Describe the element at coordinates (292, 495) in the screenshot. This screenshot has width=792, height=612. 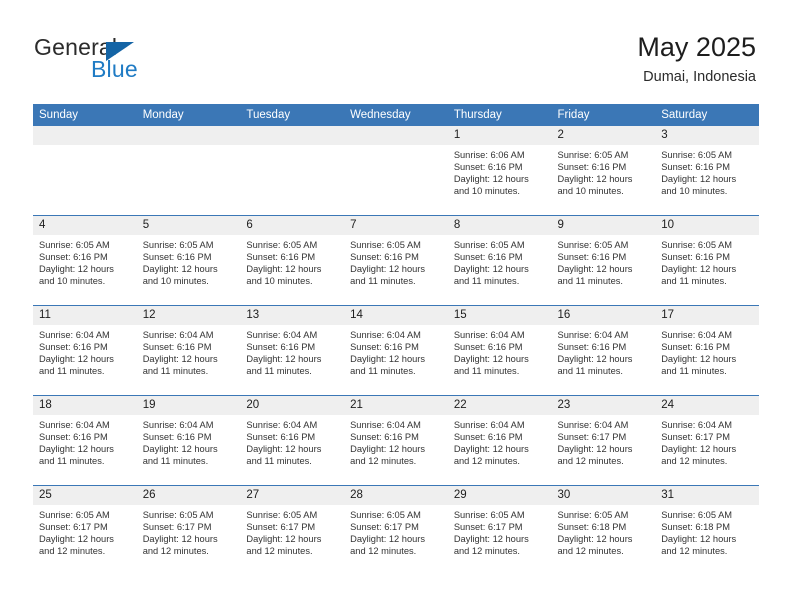
I see `day-number: 27` at that location.